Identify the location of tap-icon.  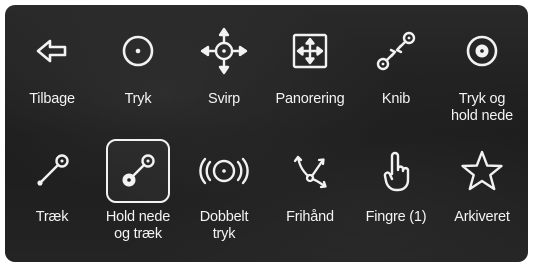
(138, 51).